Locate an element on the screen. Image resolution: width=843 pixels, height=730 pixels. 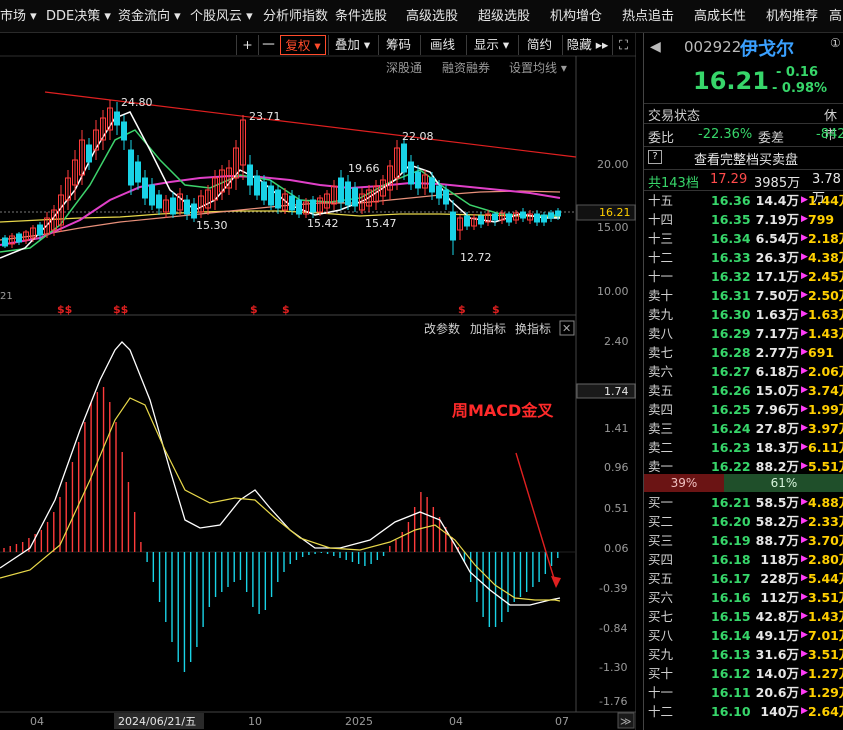
x-label-4: 2025 is located at coordinates (359, 721).